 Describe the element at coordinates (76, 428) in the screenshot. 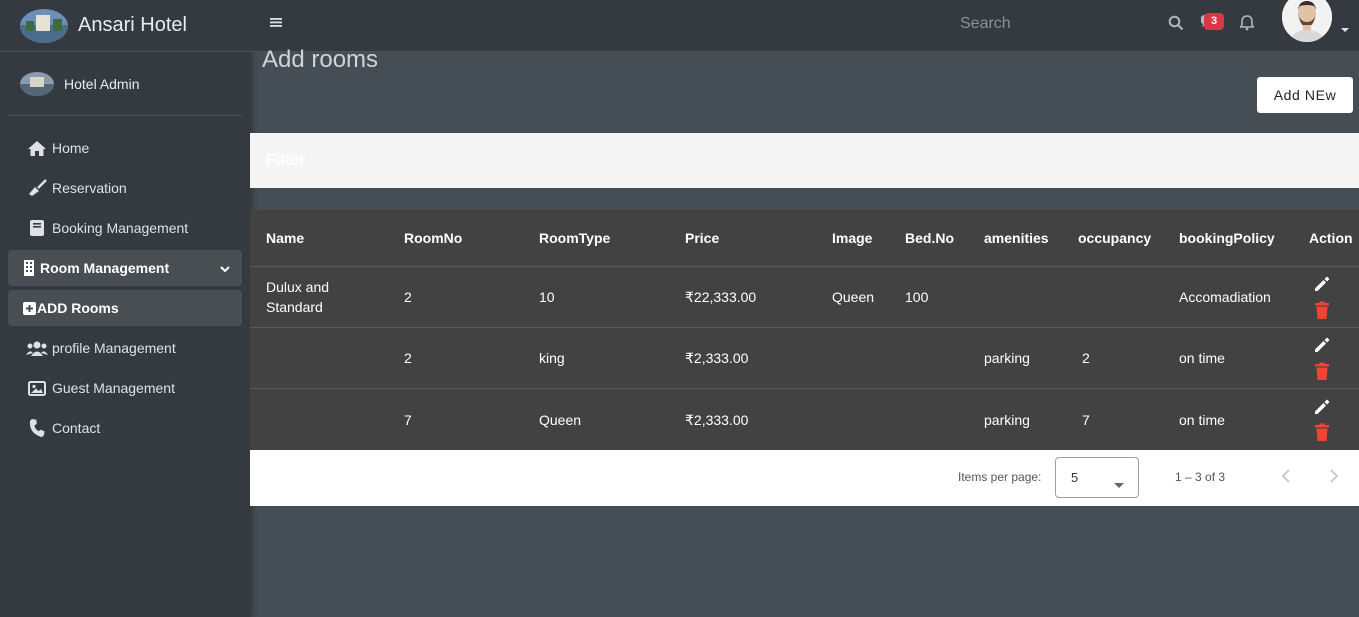

I see `sidebar-item-label: Contact` at that location.